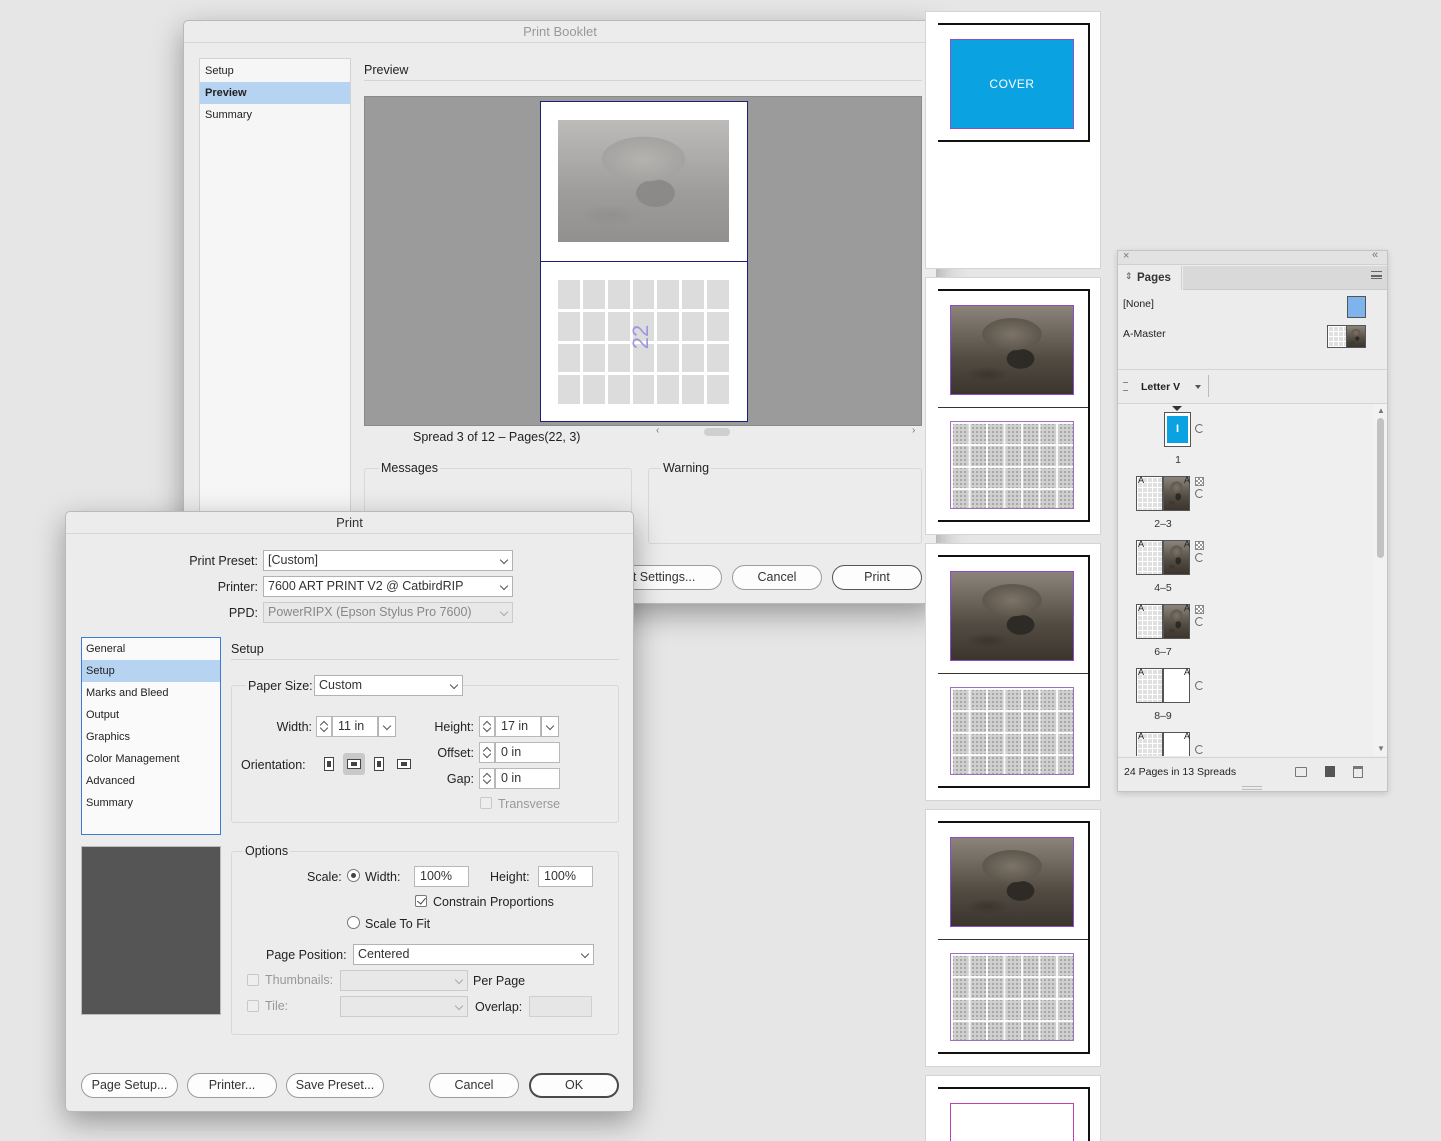 This screenshot has width=1441, height=1141. I want to click on warning-label: Warning, so click(686, 468).